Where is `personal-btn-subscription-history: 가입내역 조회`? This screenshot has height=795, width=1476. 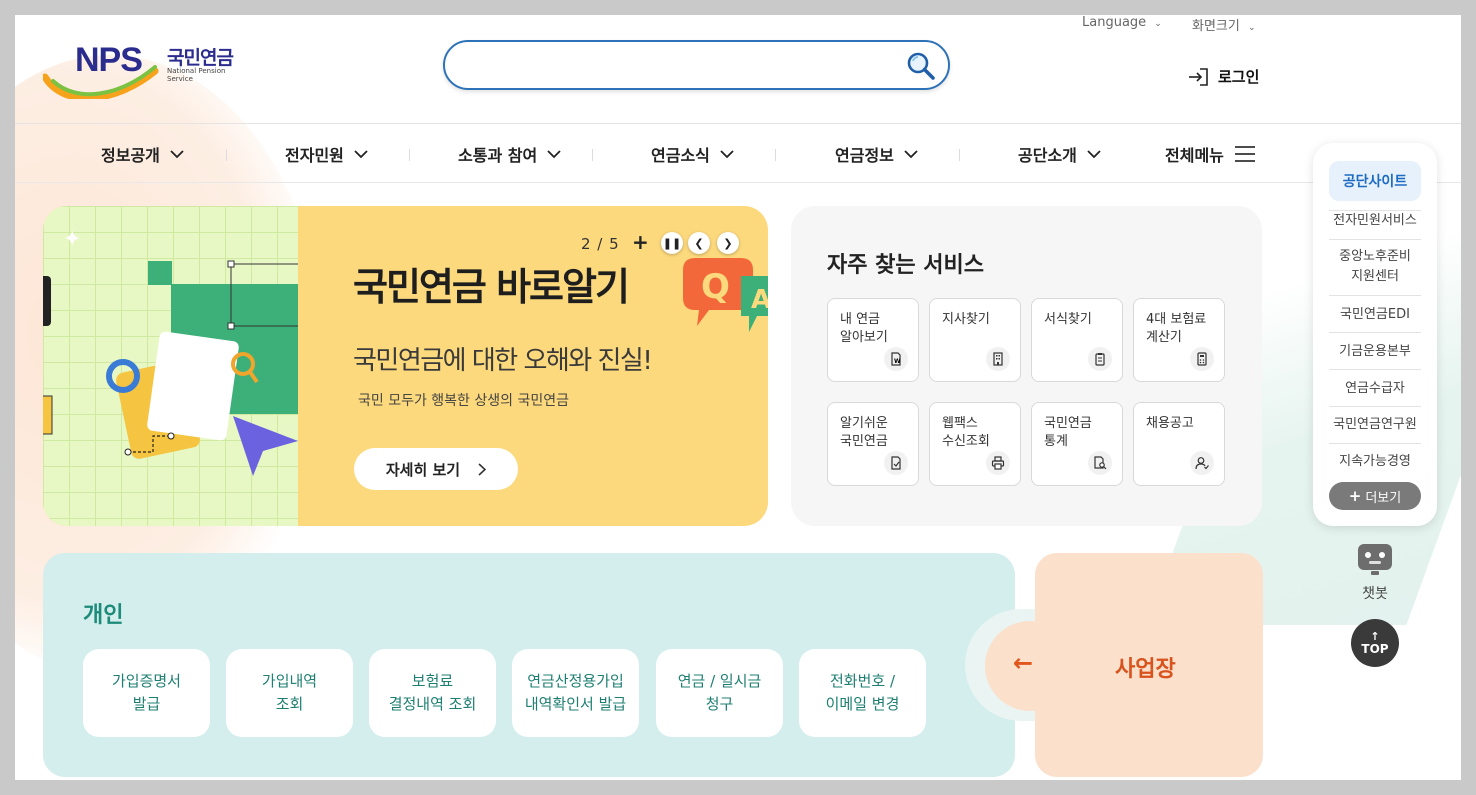
personal-btn-subscription-history: 가입내역 조회 is located at coordinates (289, 693).